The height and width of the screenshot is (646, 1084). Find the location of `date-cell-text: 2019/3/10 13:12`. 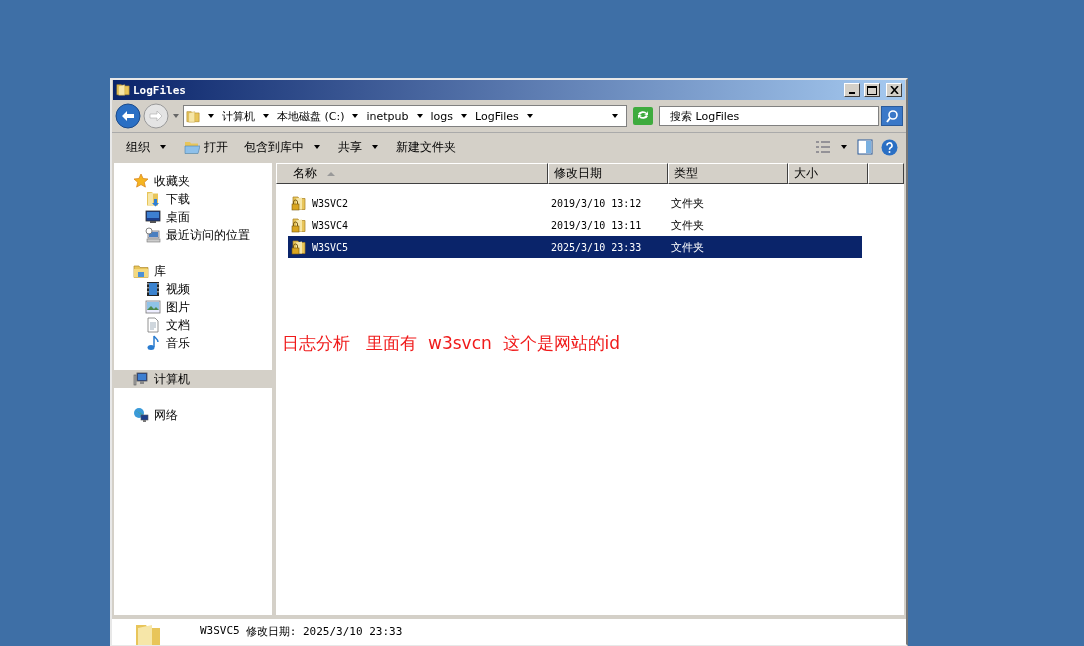

date-cell-text: 2019/3/10 13:12 is located at coordinates (597, 203).